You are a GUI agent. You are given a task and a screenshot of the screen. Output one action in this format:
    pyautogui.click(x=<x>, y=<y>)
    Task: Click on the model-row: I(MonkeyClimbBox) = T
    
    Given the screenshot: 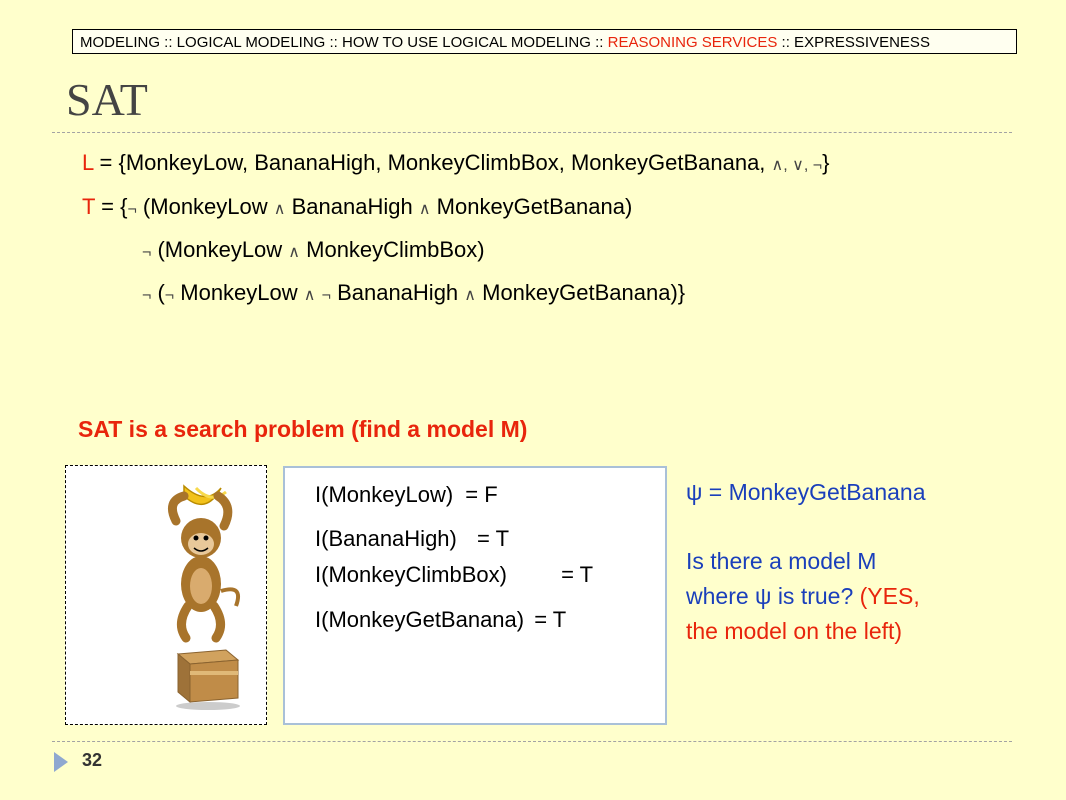 What is the action you would take?
    pyautogui.click(x=454, y=575)
    